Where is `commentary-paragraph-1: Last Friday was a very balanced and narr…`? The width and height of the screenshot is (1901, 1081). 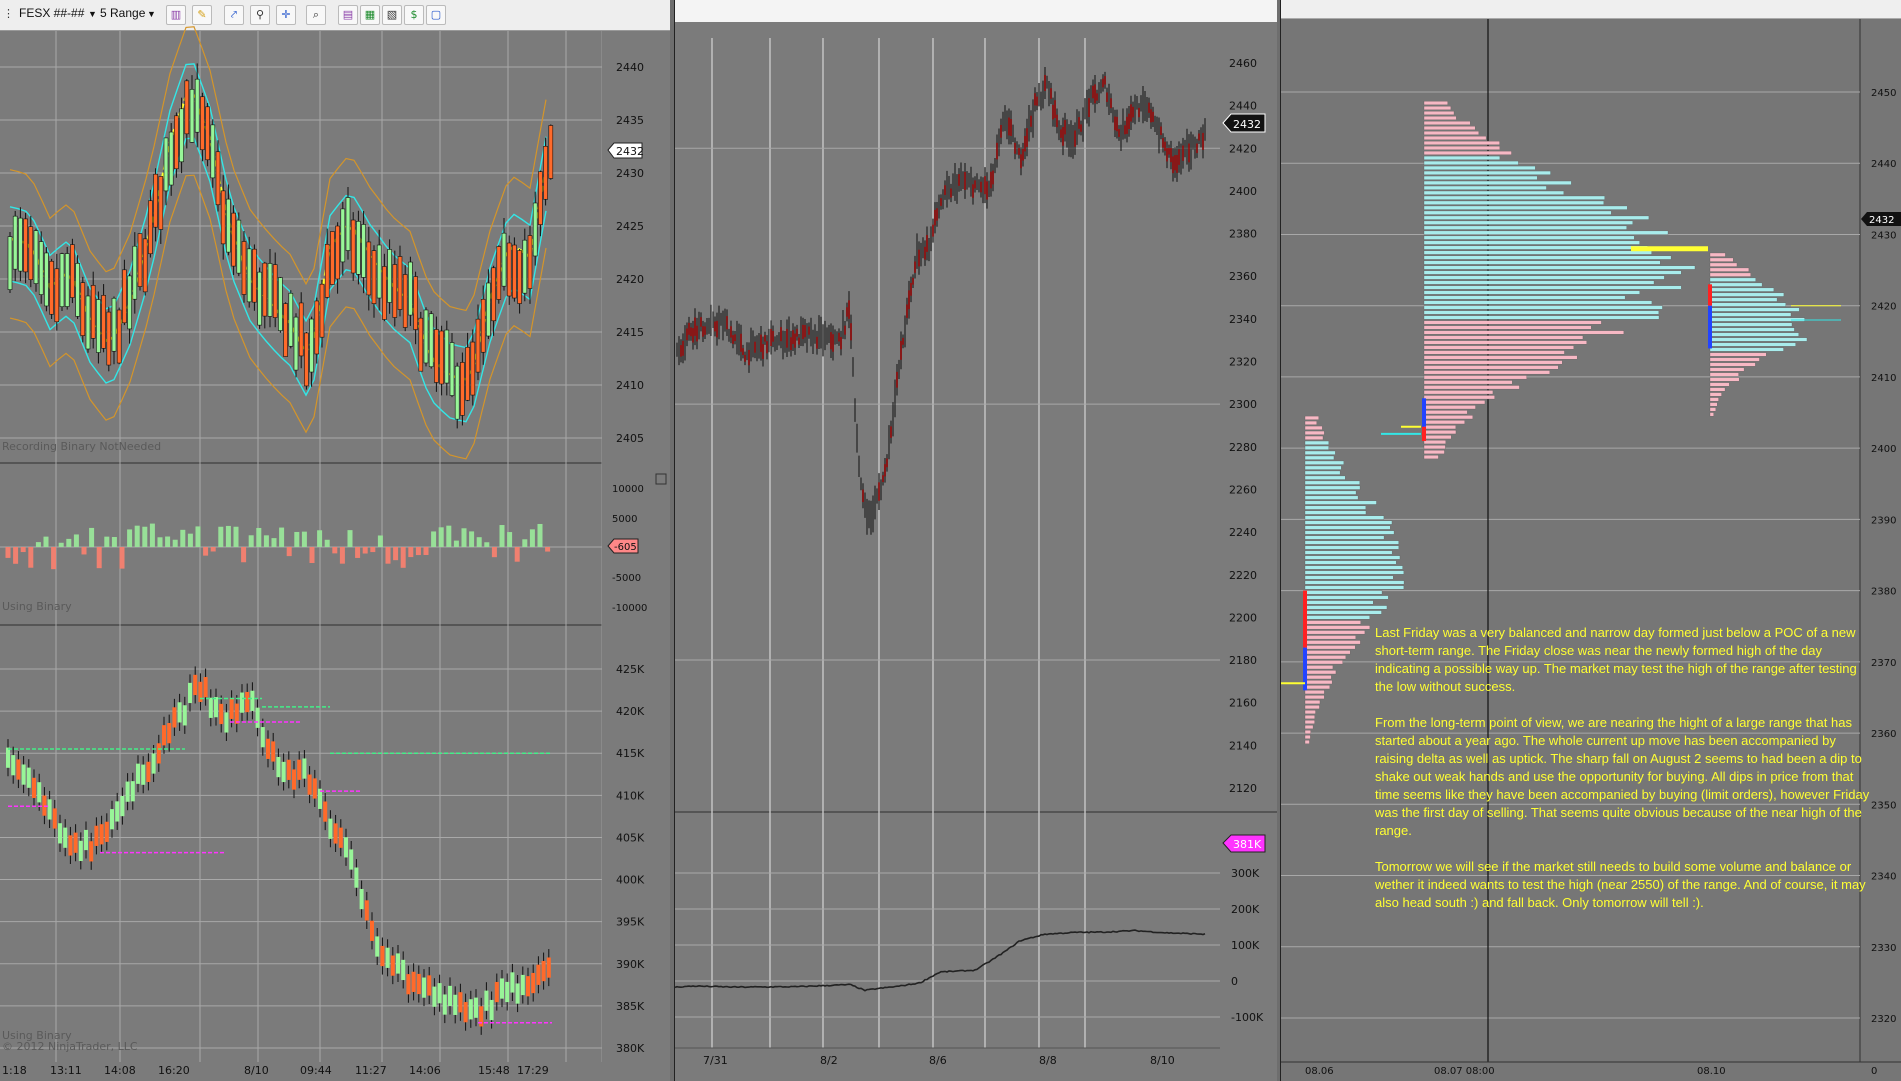
commentary-paragraph-1: Last Friday was a very balanced and narr… is located at coordinates (1616, 659).